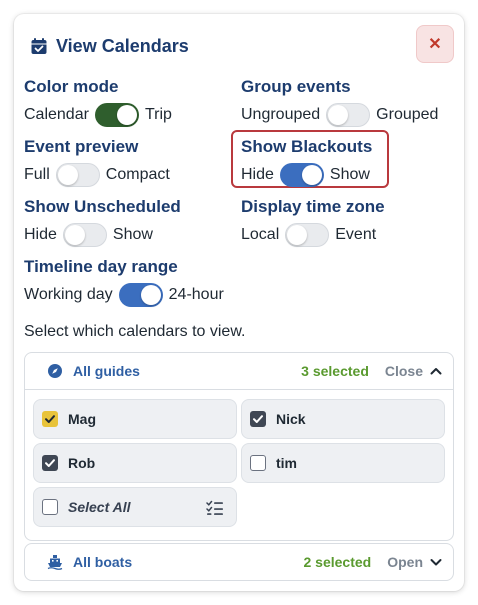  Describe the element at coordinates (68, 294) in the screenshot. I see `option-left-label: Working day` at that location.